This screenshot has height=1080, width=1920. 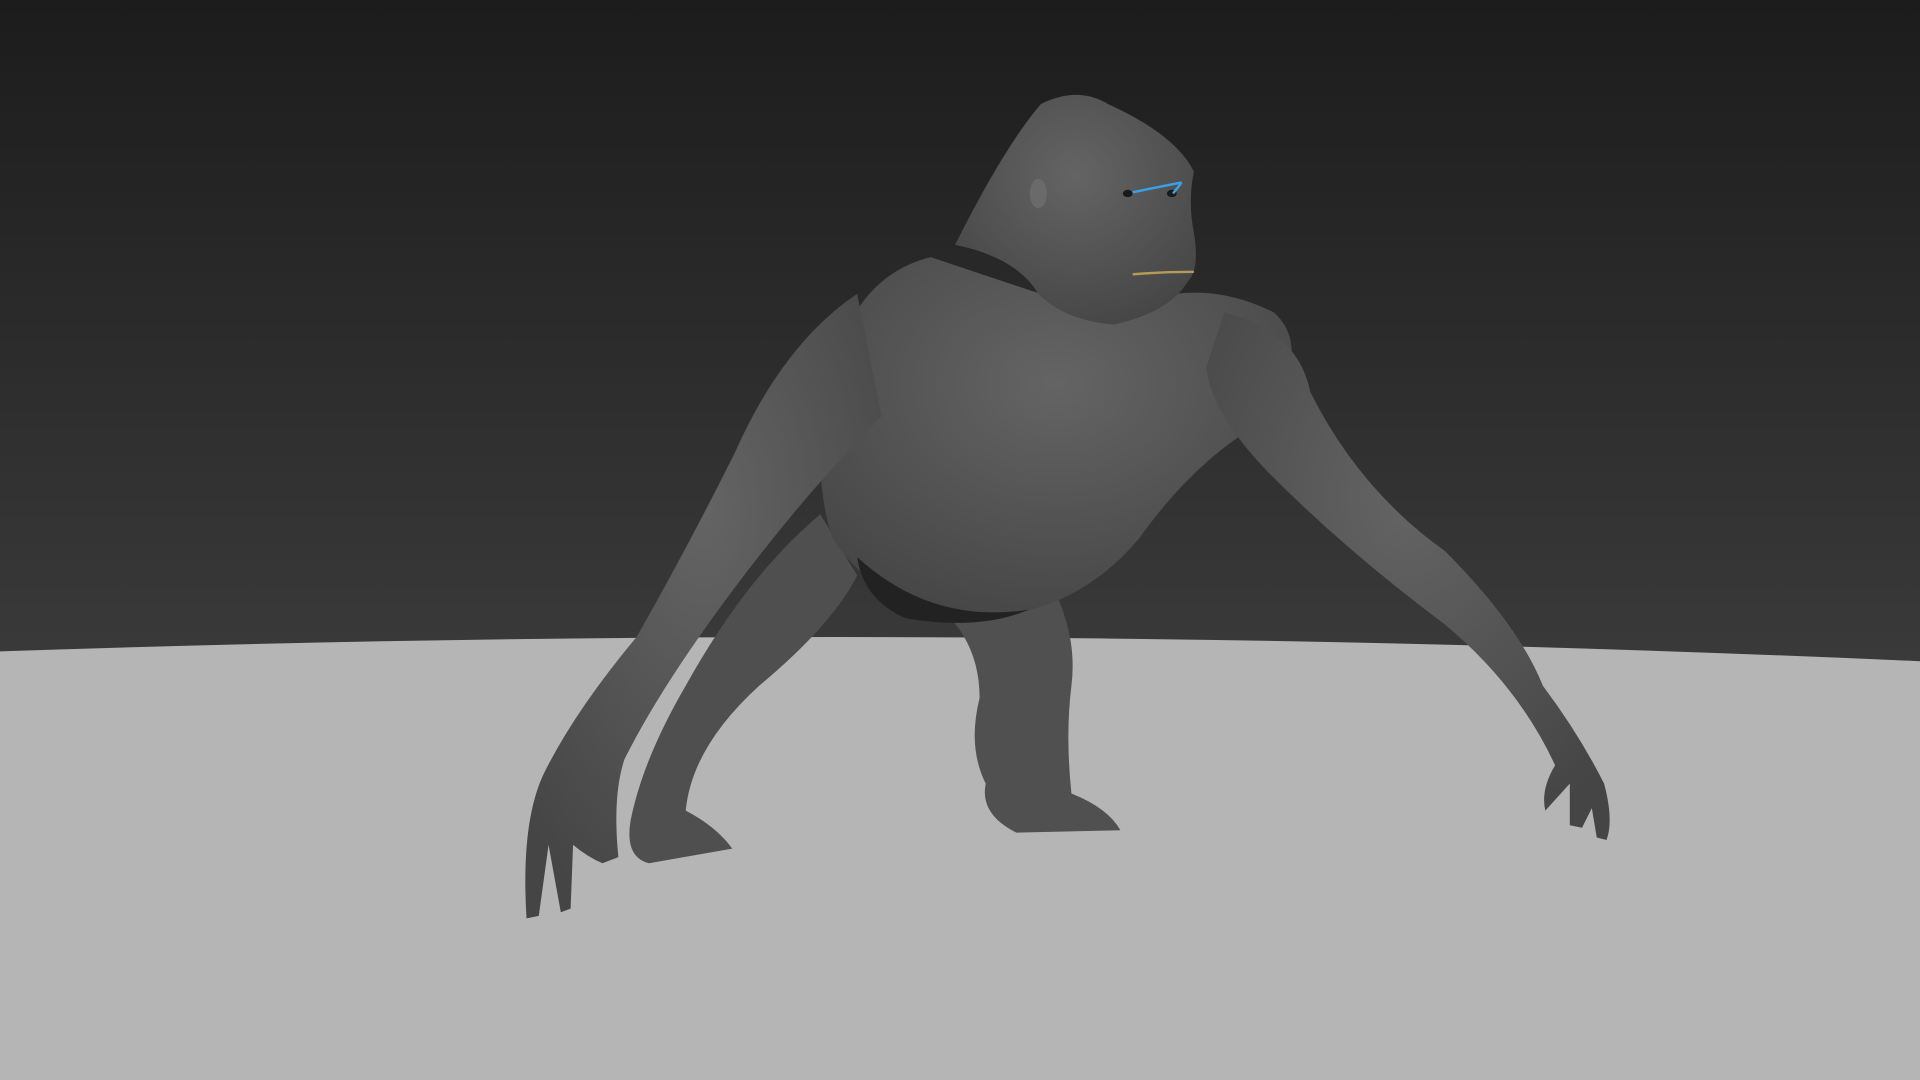 What do you see at coordinates (1038, 193) in the screenshot?
I see `ear` at bounding box center [1038, 193].